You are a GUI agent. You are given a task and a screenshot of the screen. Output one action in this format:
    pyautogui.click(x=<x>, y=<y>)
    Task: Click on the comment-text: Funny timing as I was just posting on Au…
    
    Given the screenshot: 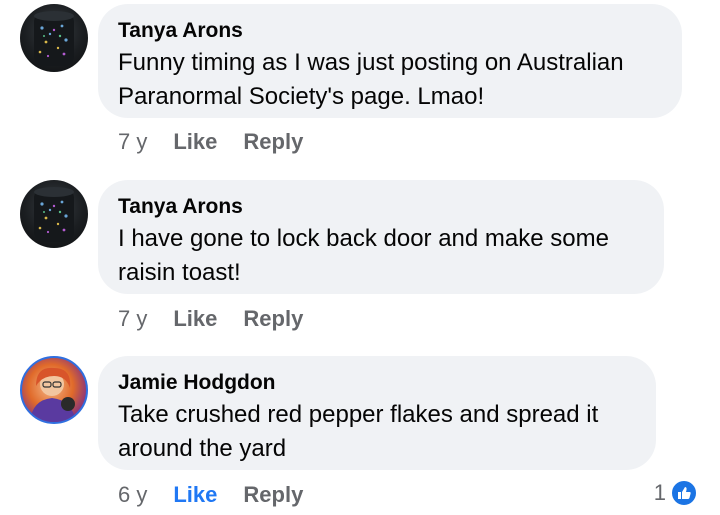 What is the action you would take?
    pyautogui.click(x=390, y=80)
    